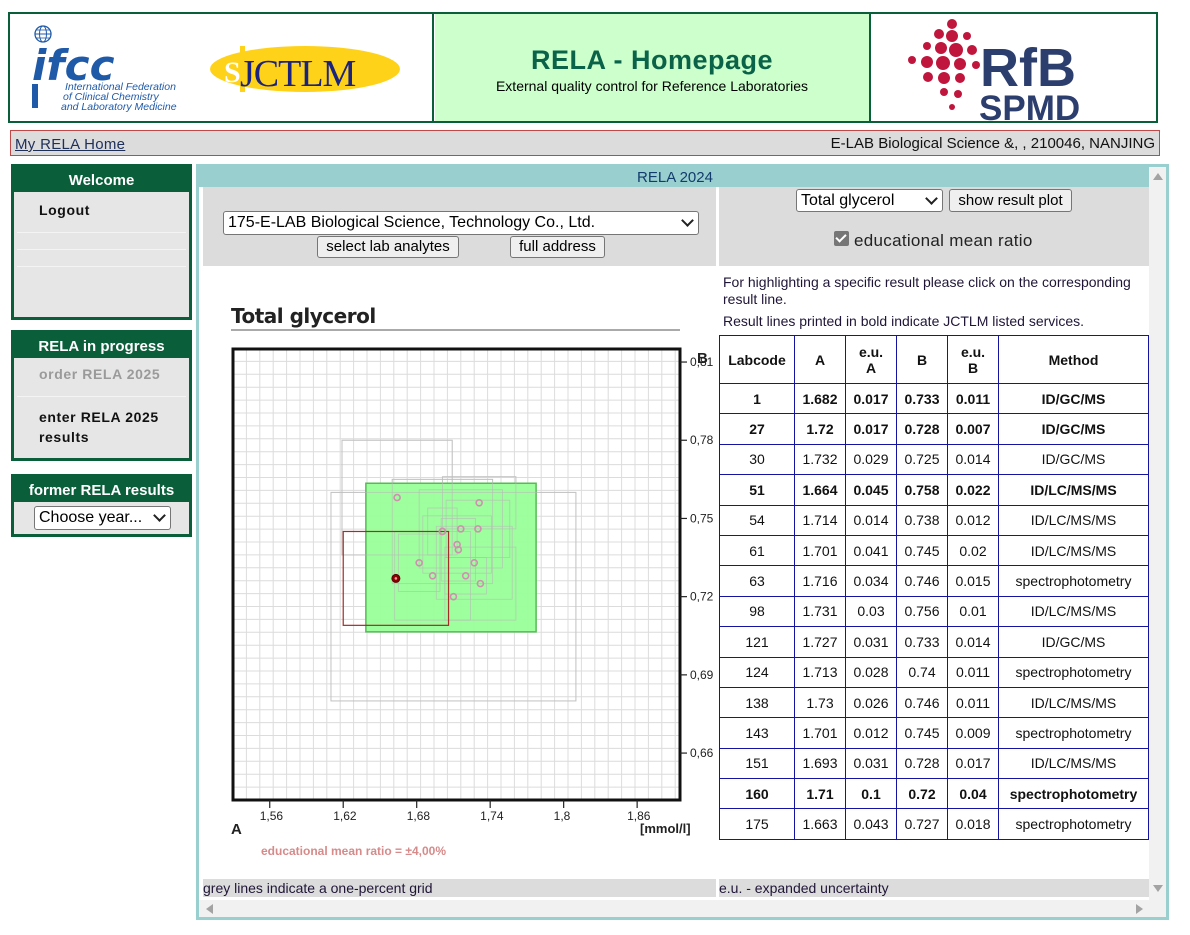 This screenshot has width=1190, height=935. Describe the element at coordinates (841, 238) in the screenshot. I see `educational-mean-ratio-checkbox` at that location.